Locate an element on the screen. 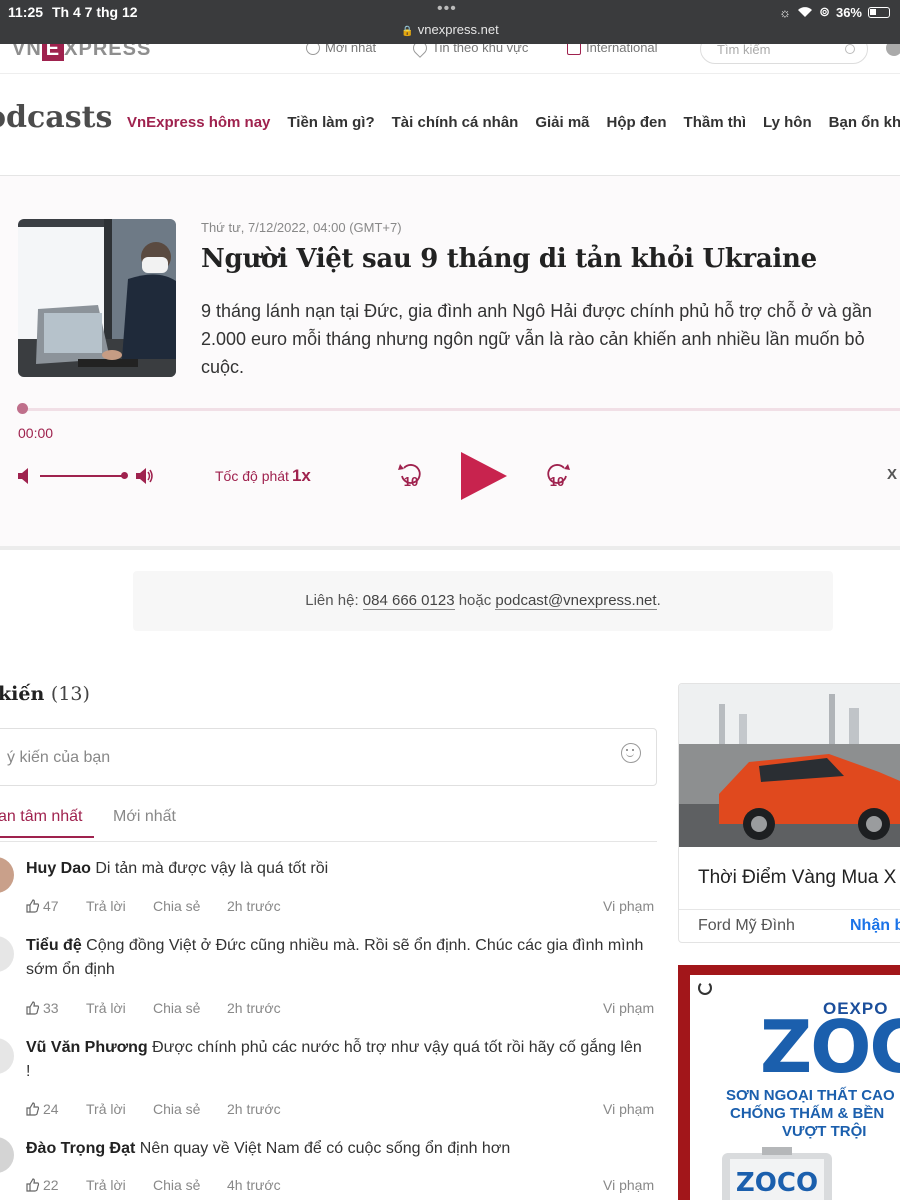 This screenshot has height=1200, width=900. url-text: vnexpress.net is located at coordinates (458, 29).